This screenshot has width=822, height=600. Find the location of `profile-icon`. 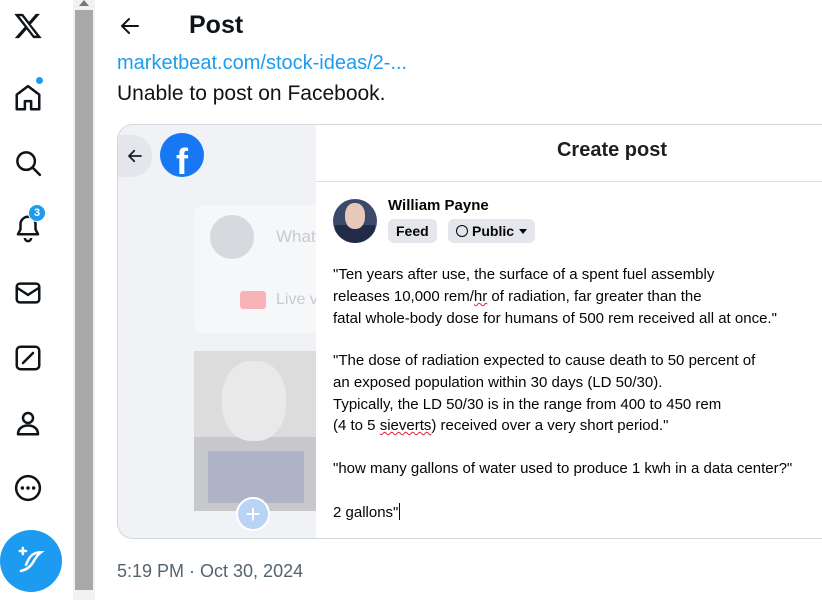

profile-icon is located at coordinates (28, 423).